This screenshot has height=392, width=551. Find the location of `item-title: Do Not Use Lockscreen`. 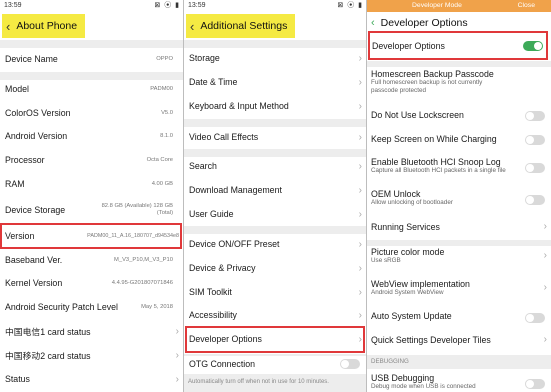

item-title: Do Not Use Lockscreen is located at coordinates (417, 115).